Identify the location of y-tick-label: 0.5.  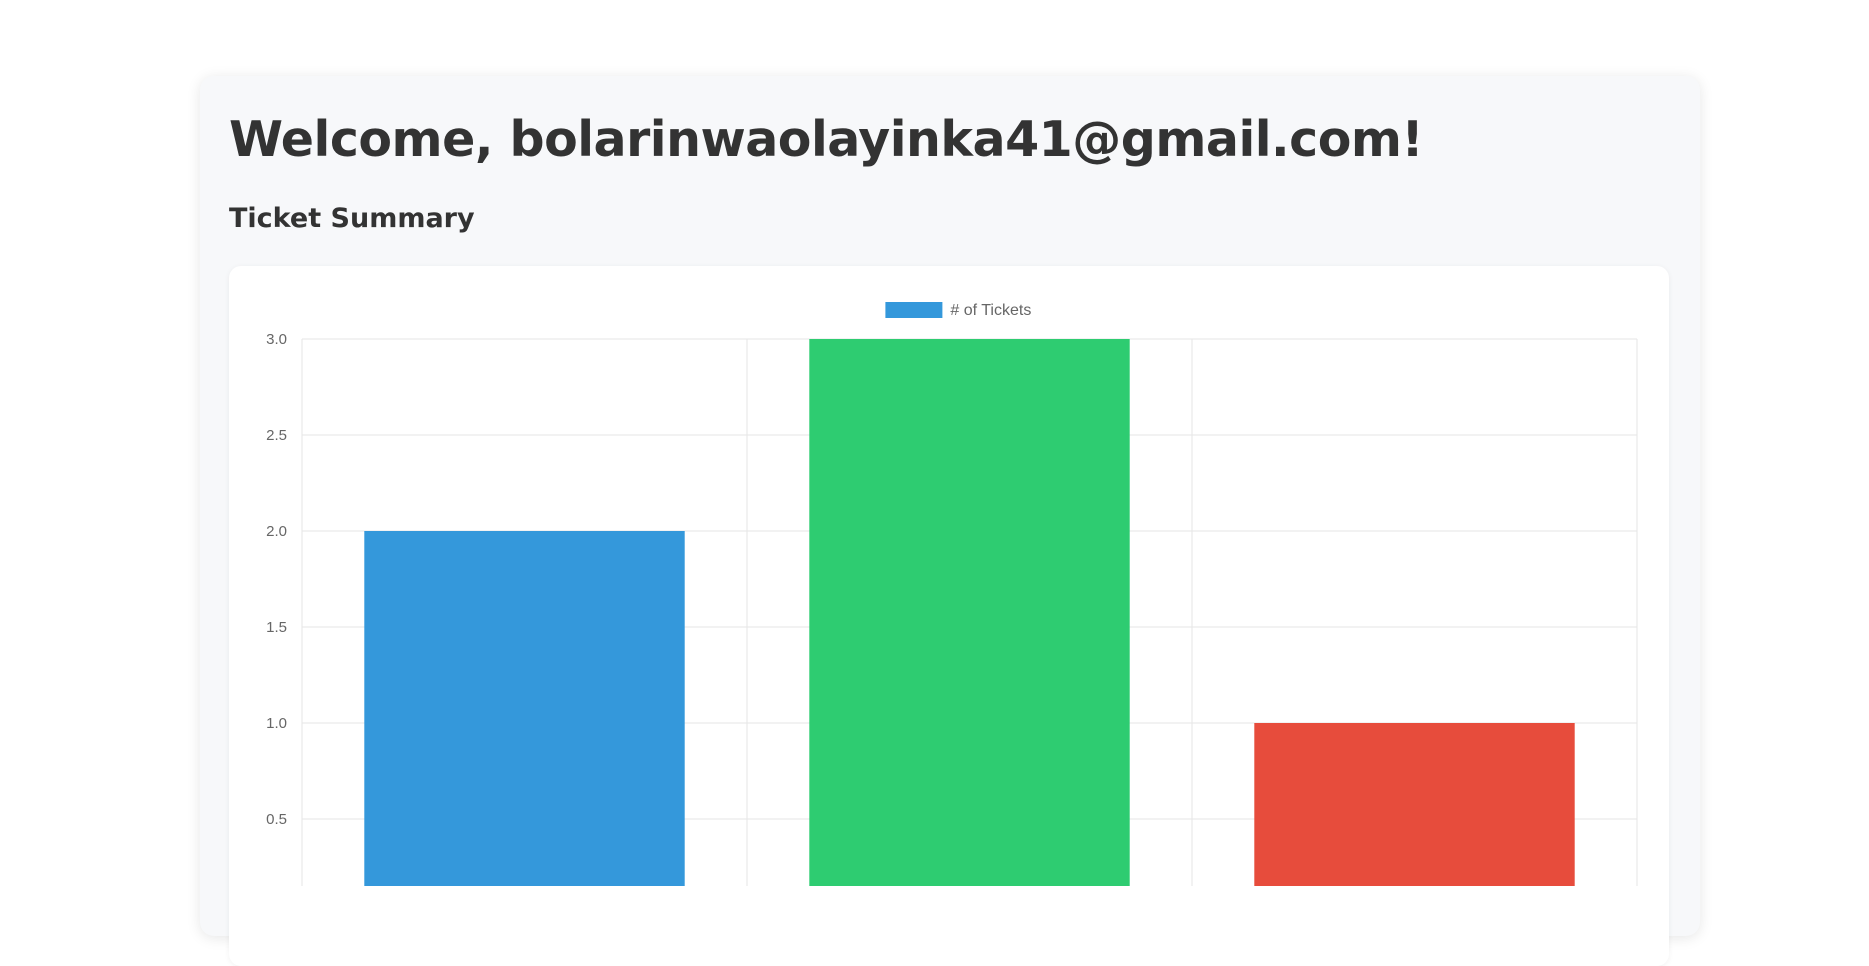
(276, 819).